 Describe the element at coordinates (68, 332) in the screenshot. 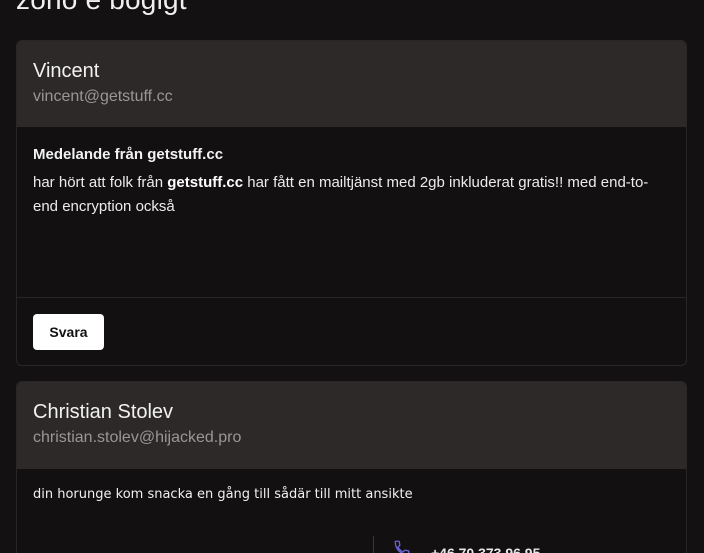

I see `reply-button: Svara` at that location.